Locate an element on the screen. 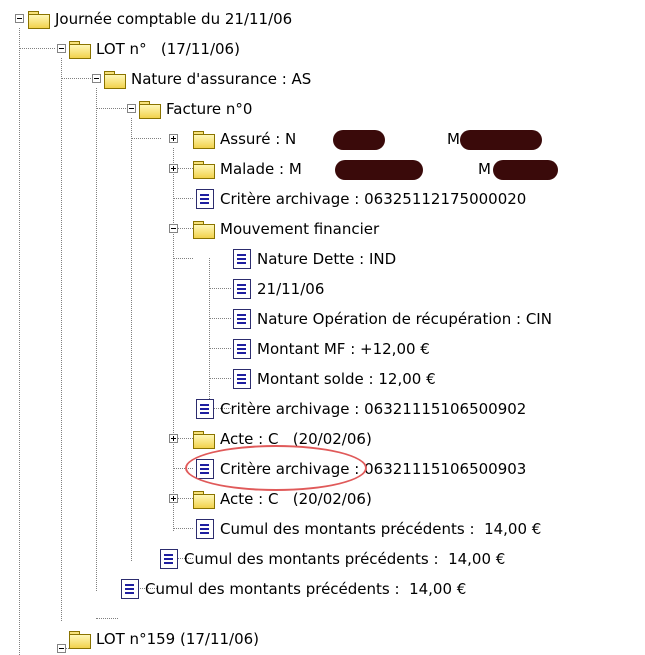 The width and height of the screenshot is (645, 655). tree-node-critere-3: Critère archivage : 06321115106500903 is located at coordinates (361, 469).